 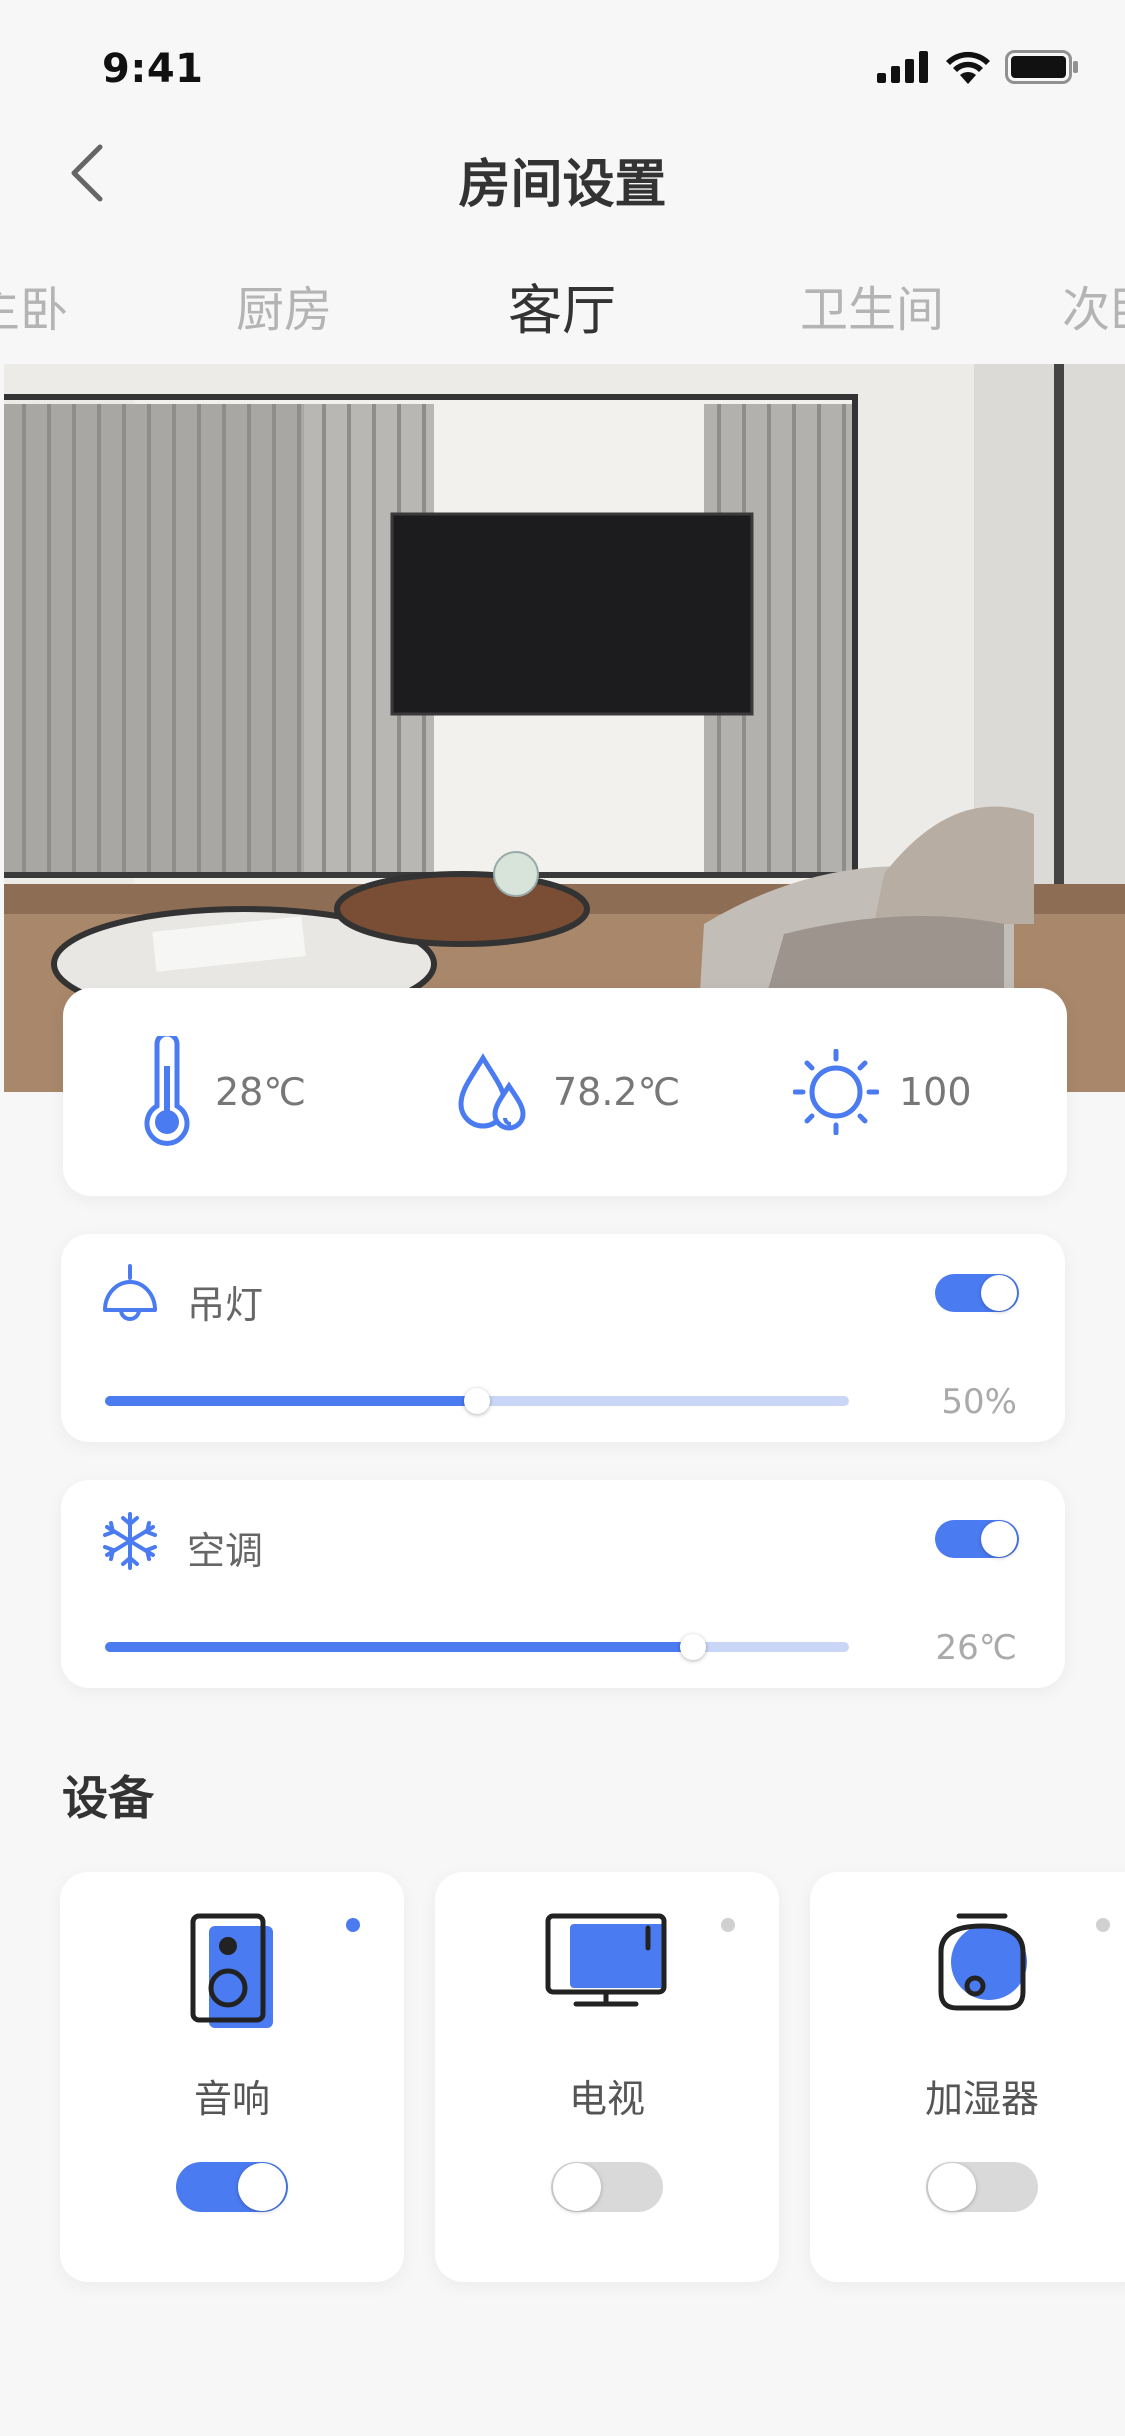 I want to click on pendant-light-slider-thumb, so click(x=477, y=1401).